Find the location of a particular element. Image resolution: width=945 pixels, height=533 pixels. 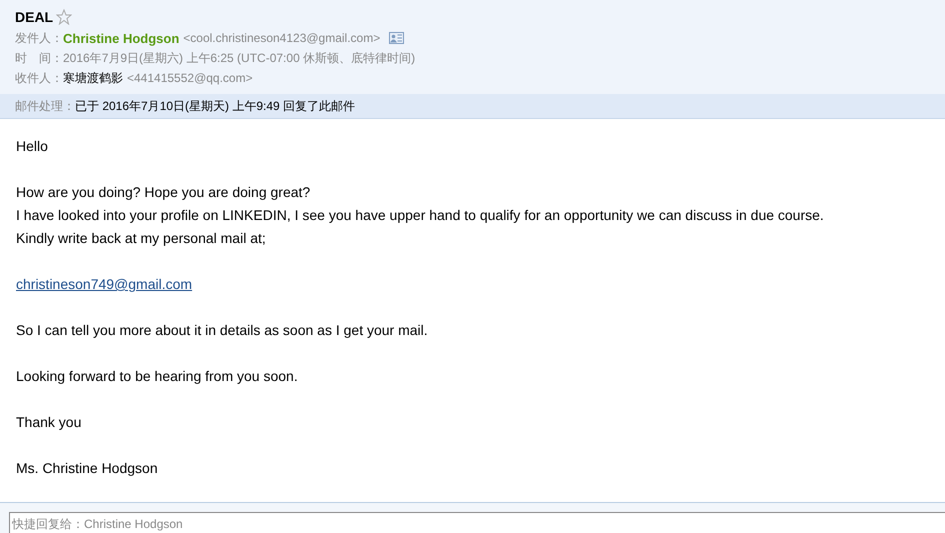

recipient-name: 寒塘渡鹤影 is located at coordinates (93, 78).